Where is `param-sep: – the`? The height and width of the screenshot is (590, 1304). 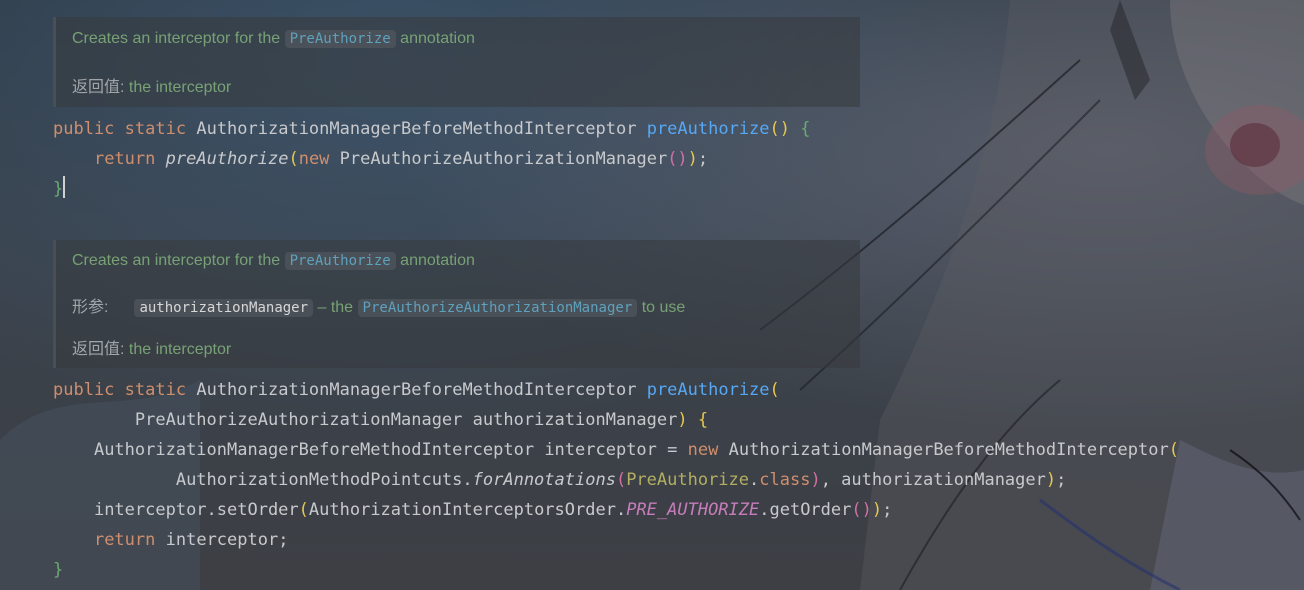
param-sep: – the is located at coordinates (335, 307).